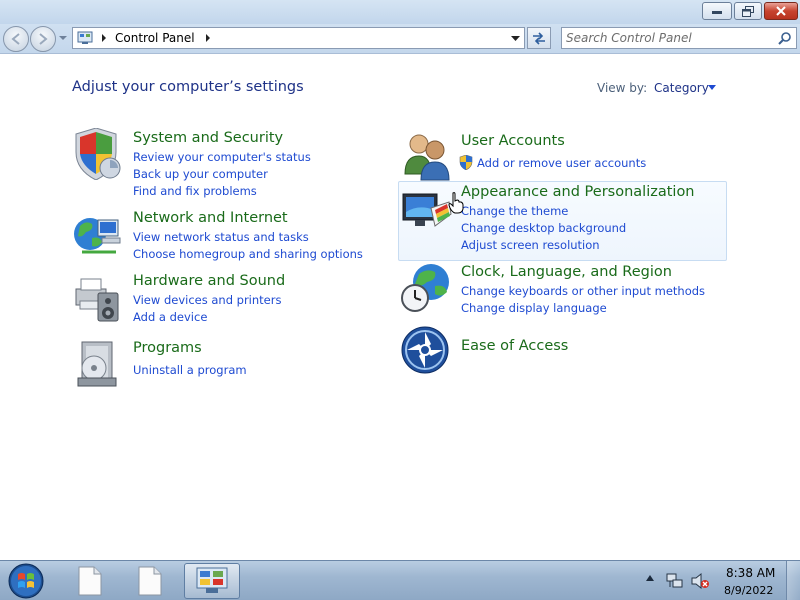 The height and width of the screenshot is (600, 800). What do you see at coordinates (750, 573) in the screenshot?
I see `clock-time: 8:38 AM` at bounding box center [750, 573].